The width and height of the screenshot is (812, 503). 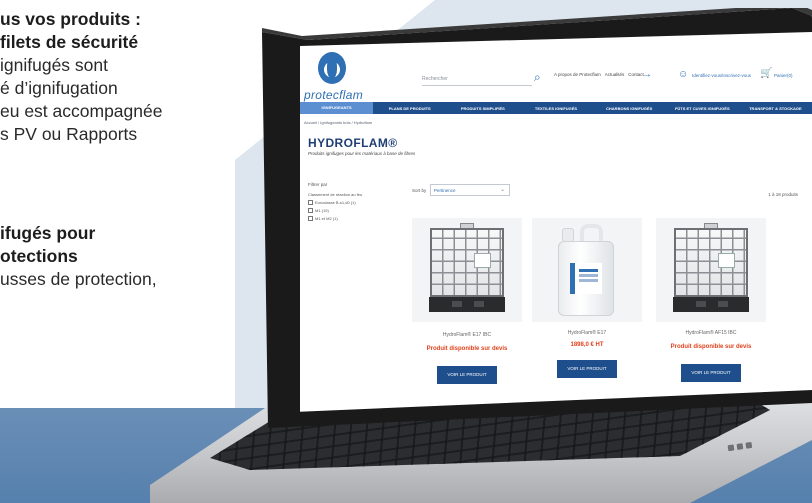 I want to click on user-icon: ☺, so click(x=683, y=74).